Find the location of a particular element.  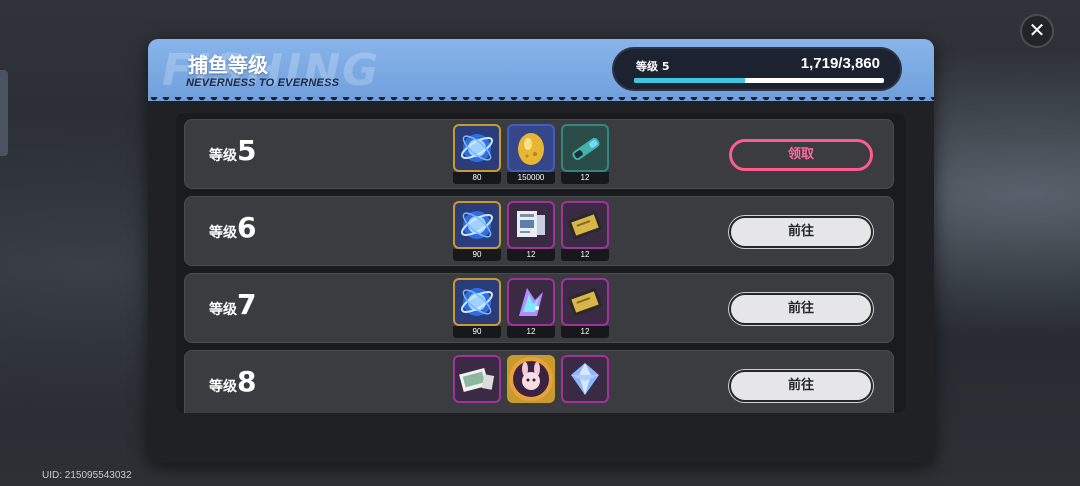

level-label: 等级 6 is located at coordinates (232, 227).